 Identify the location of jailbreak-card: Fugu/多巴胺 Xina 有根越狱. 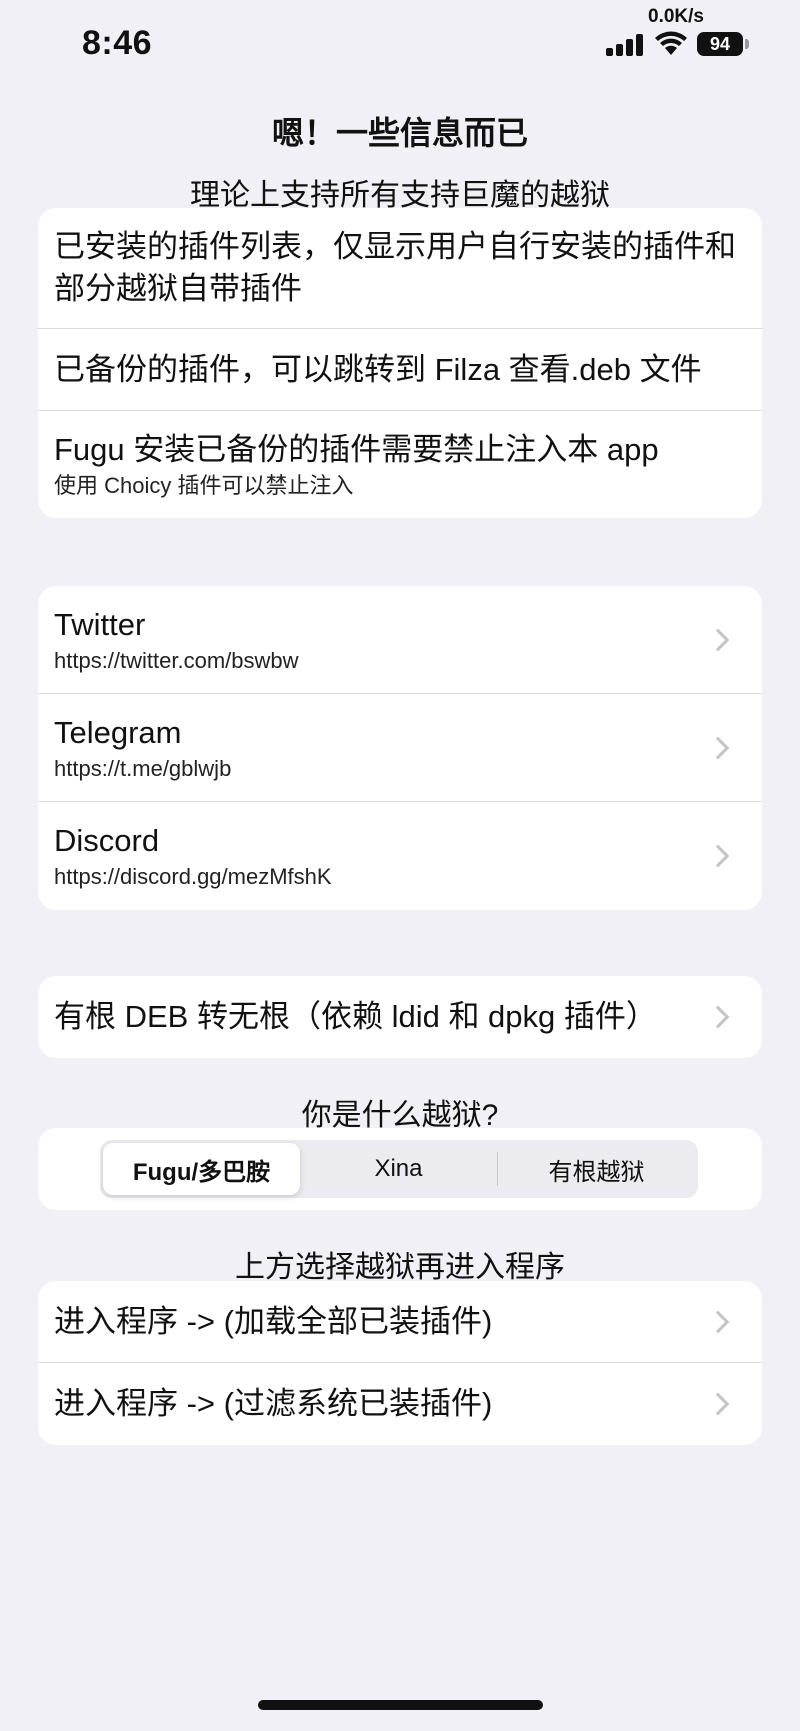
(400, 1169).